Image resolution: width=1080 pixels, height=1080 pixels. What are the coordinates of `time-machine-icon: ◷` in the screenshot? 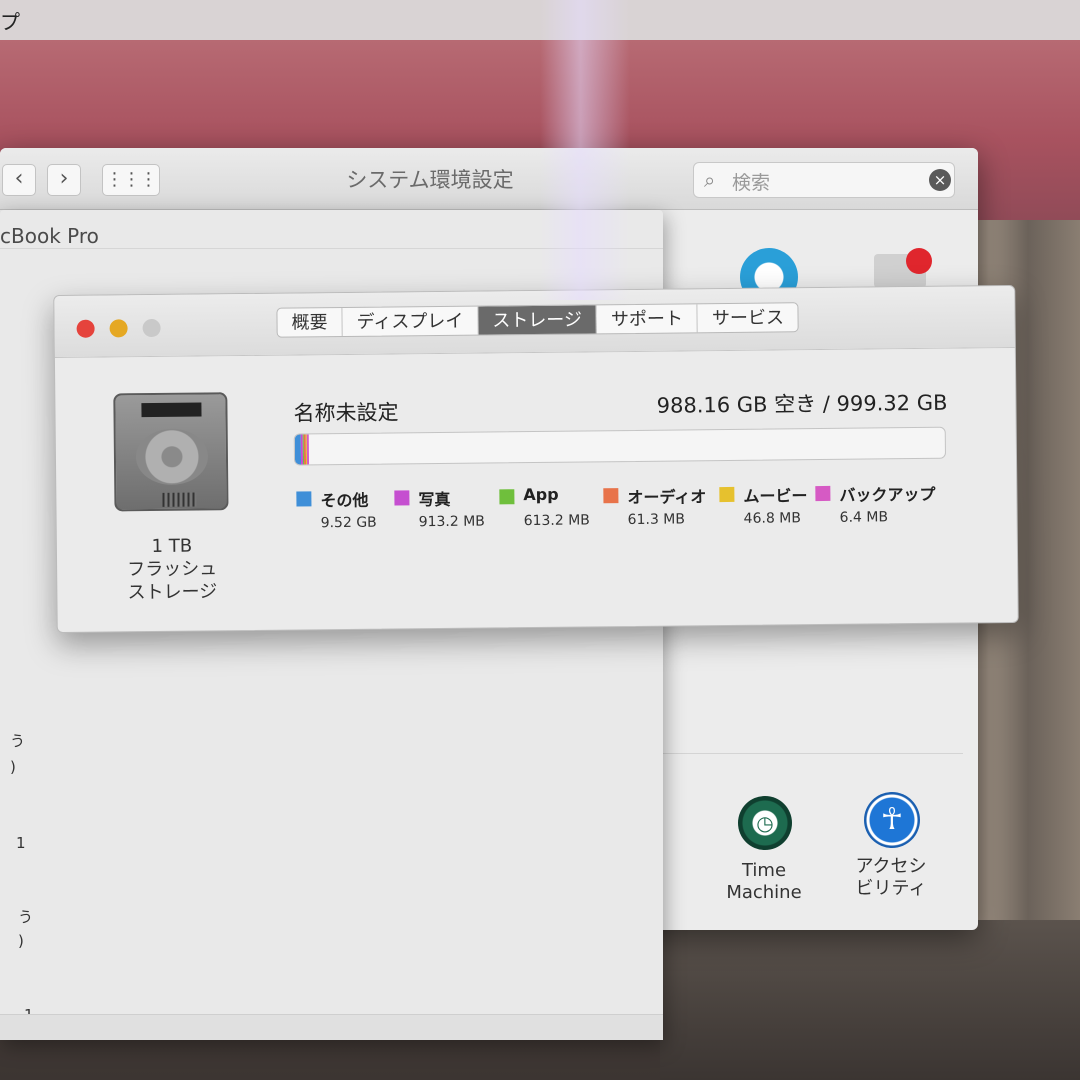 It's located at (765, 823).